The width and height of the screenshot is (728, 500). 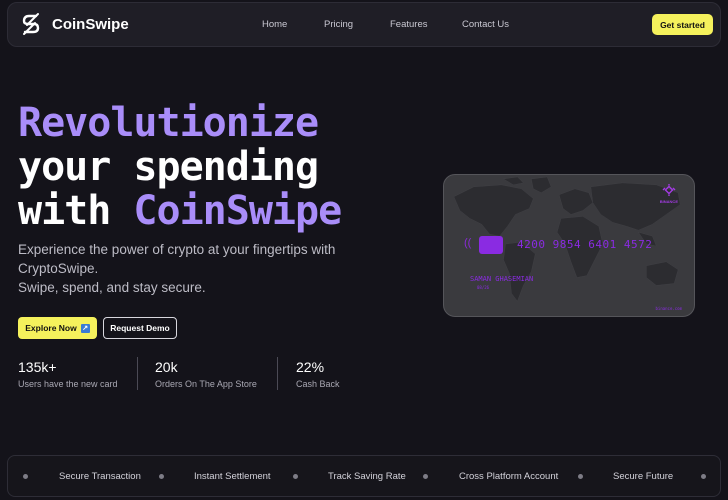 I want to click on stat-value: 22%, so click(x=310, y=367).